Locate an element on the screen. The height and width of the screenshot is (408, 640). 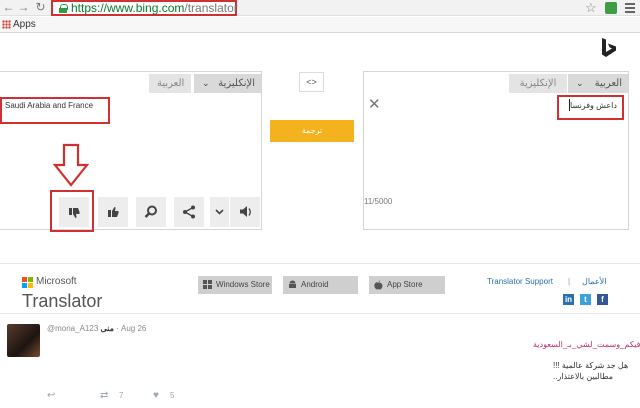
like-count: 5 is located at coordinates (172, 395).